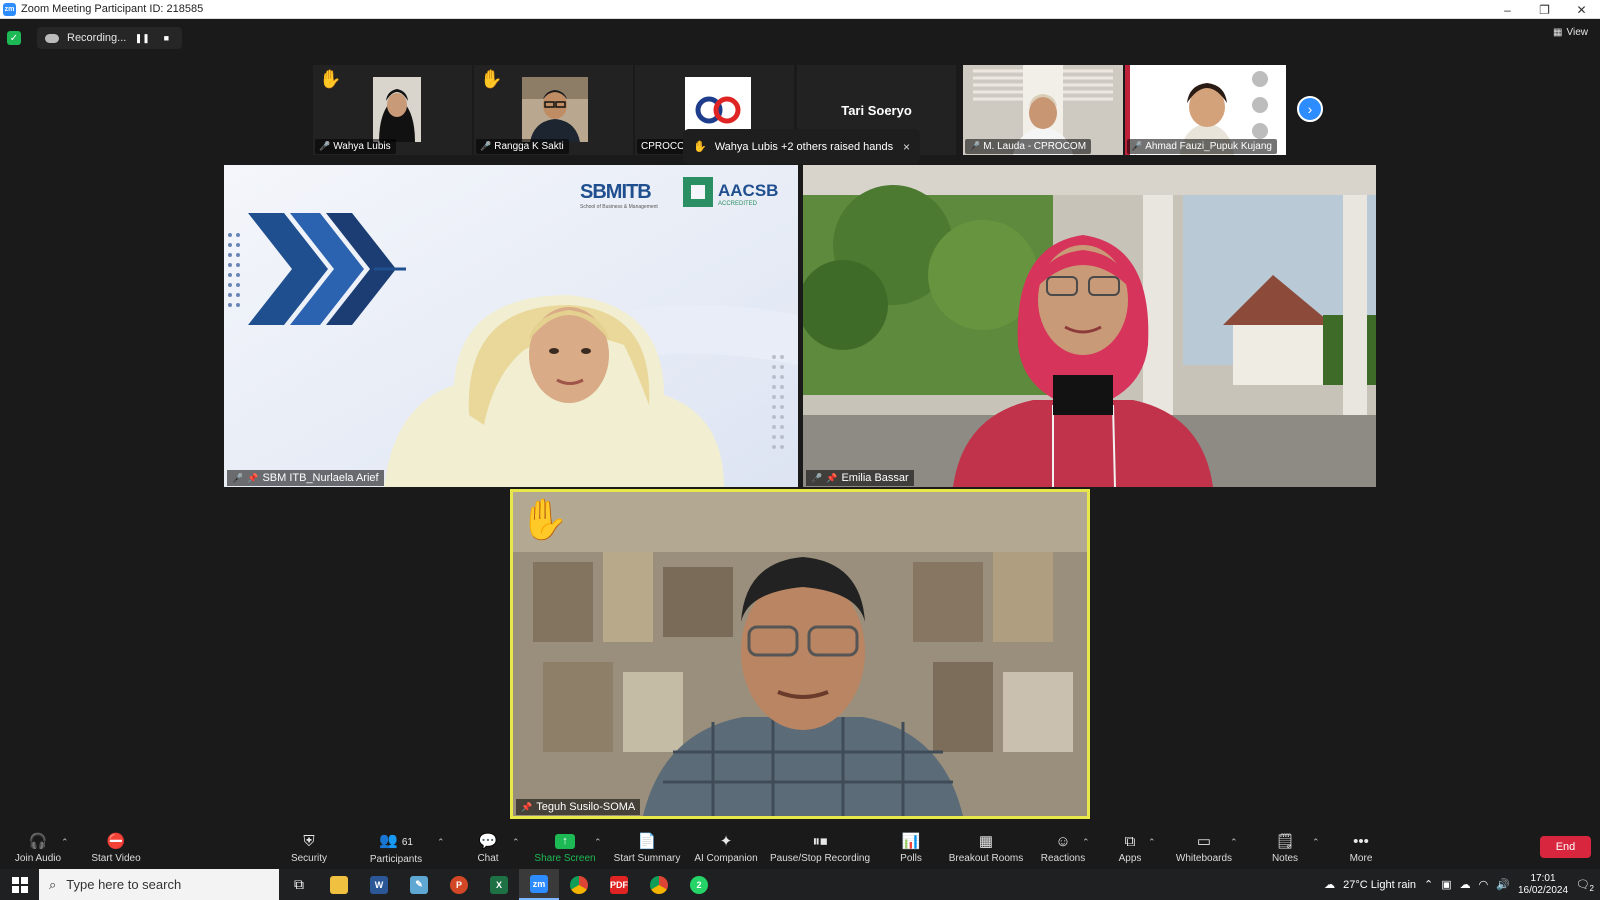 This screenshot has height=900, width=1600. I want to click on whiteboard-icon: ▭, so click(1204, 841).